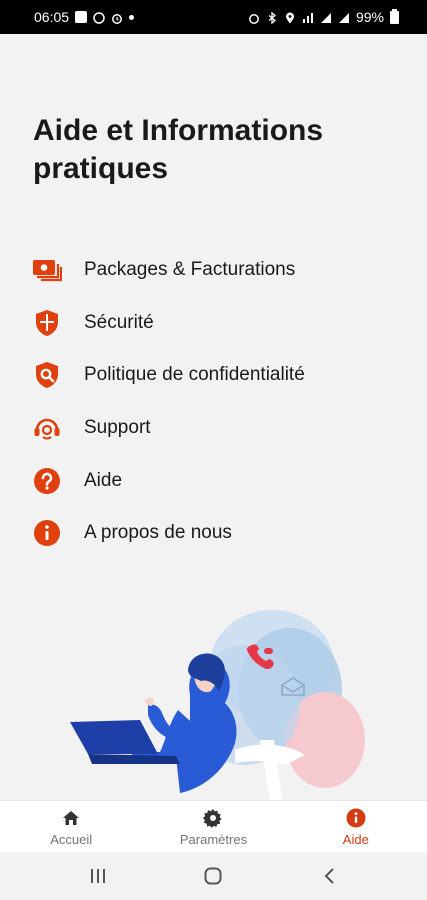 This screenshot has width=427, height=900. Describe the element at coordinates (47, 323) in the screenshot. I see `shield-icon` at that location.